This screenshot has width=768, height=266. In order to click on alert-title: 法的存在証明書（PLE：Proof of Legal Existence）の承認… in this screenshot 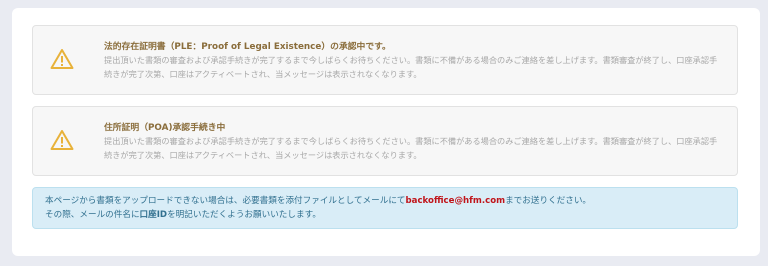, I will do `click(247, 47)`.